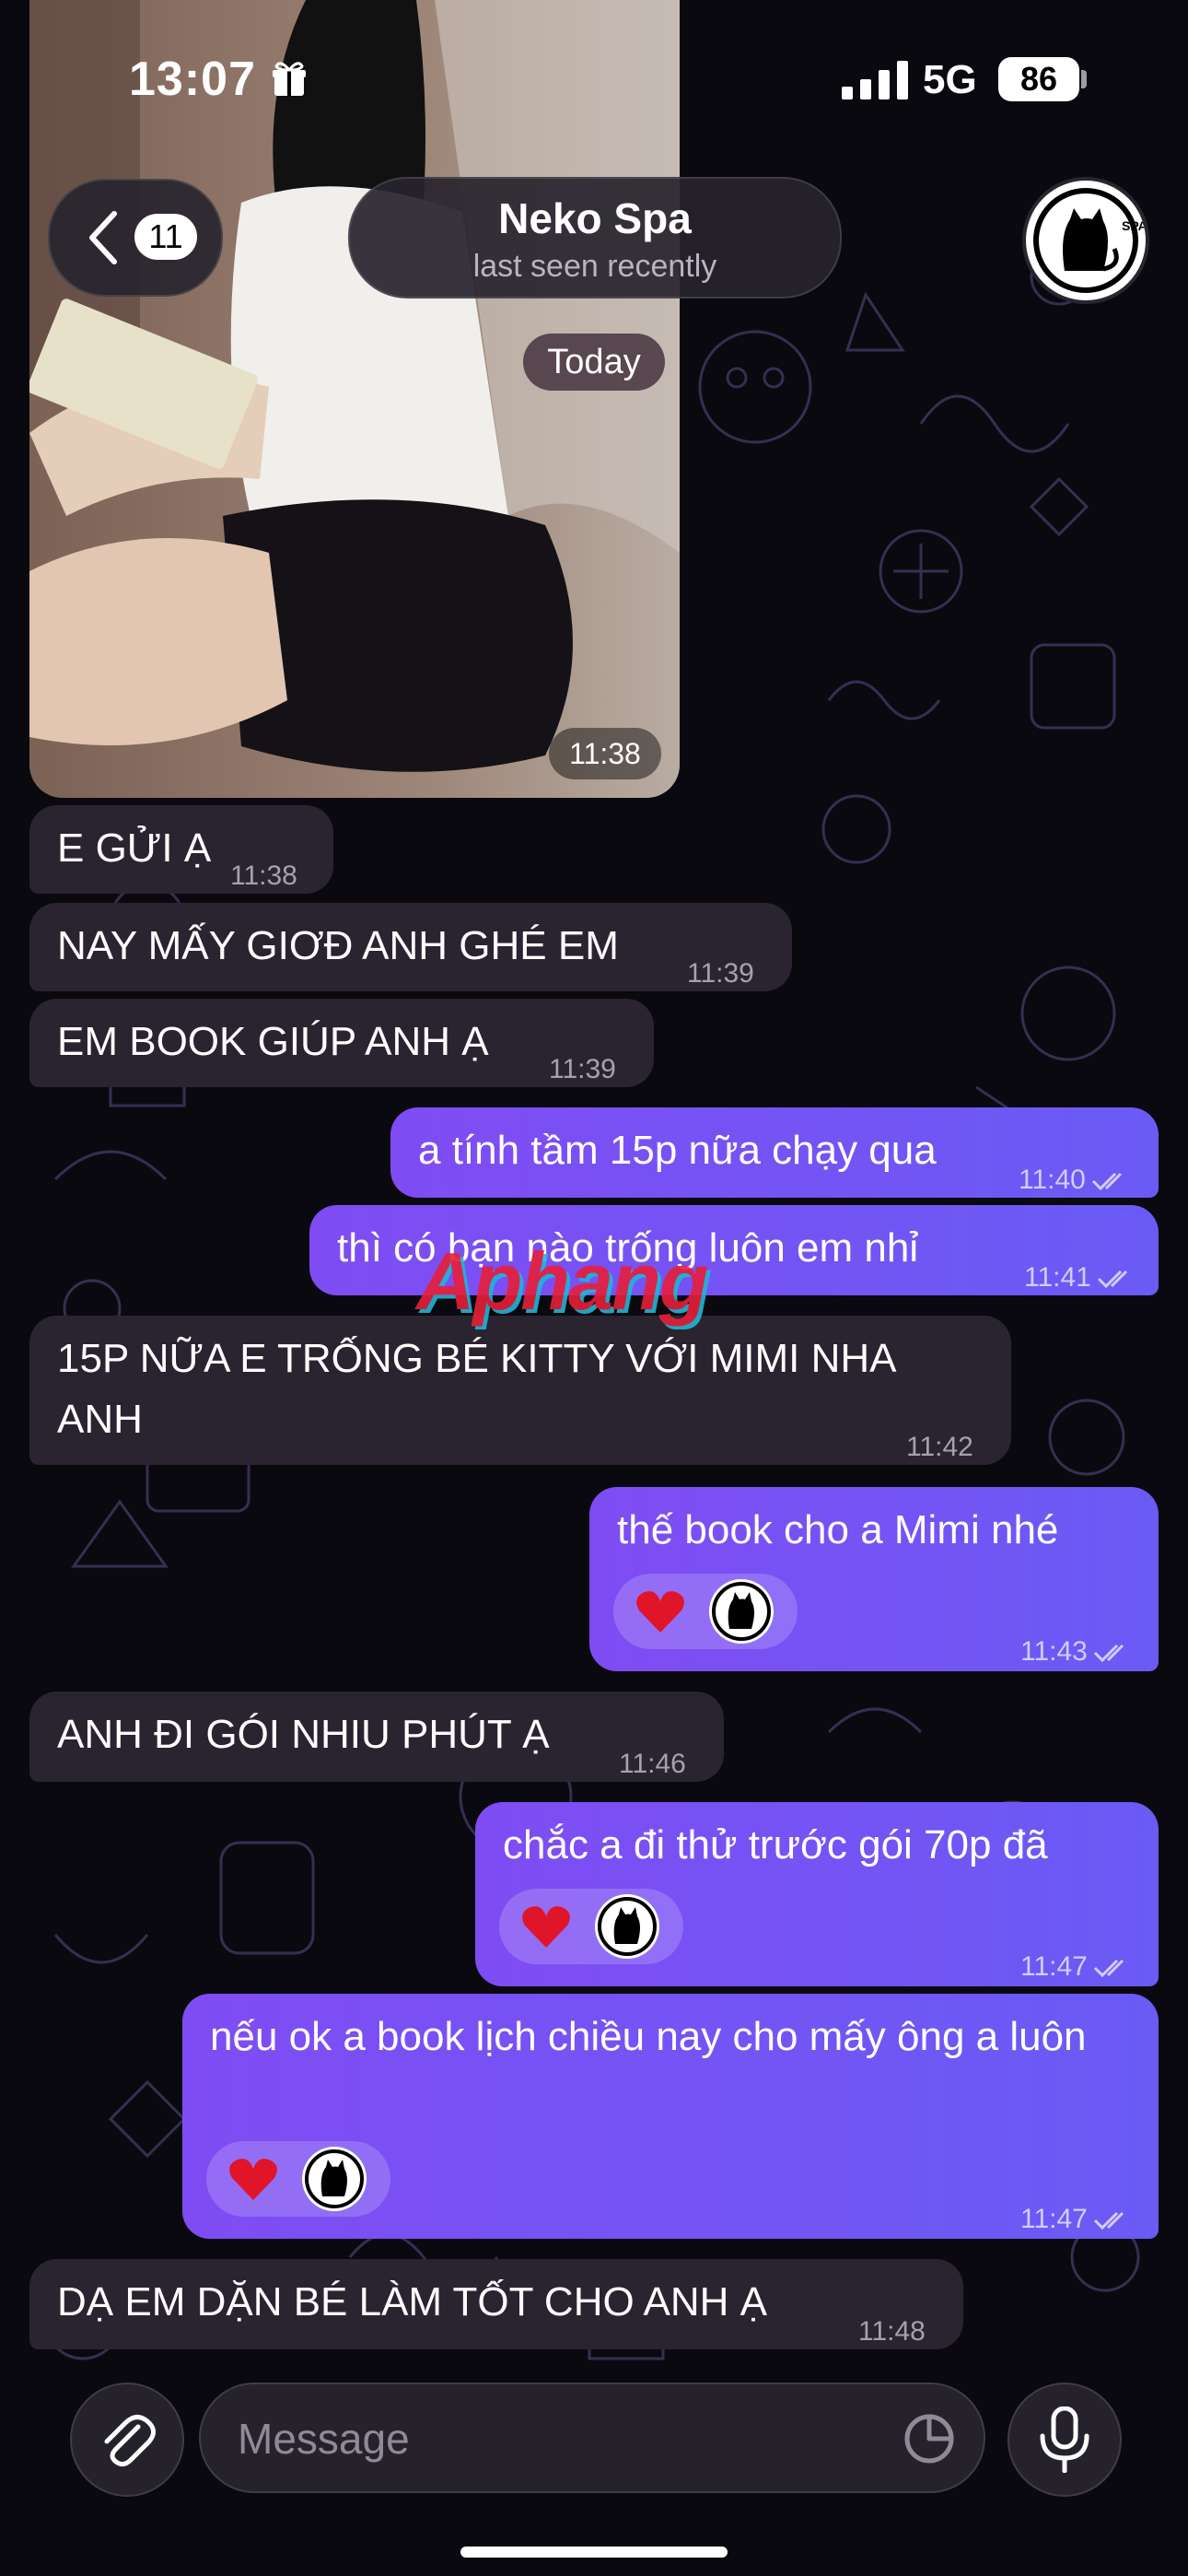 Image resolution: width=1188 pixels, height=2576 pixels. I want to click on unread-count-badge: 11, so click(165, 237).